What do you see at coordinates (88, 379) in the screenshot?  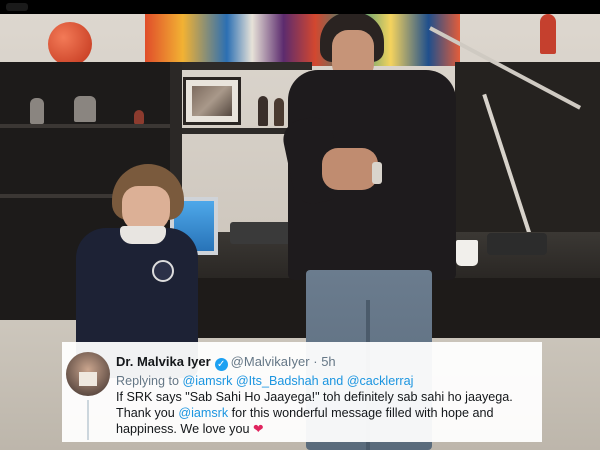 I see `avatar-detail` at bounding box center [88, 379].